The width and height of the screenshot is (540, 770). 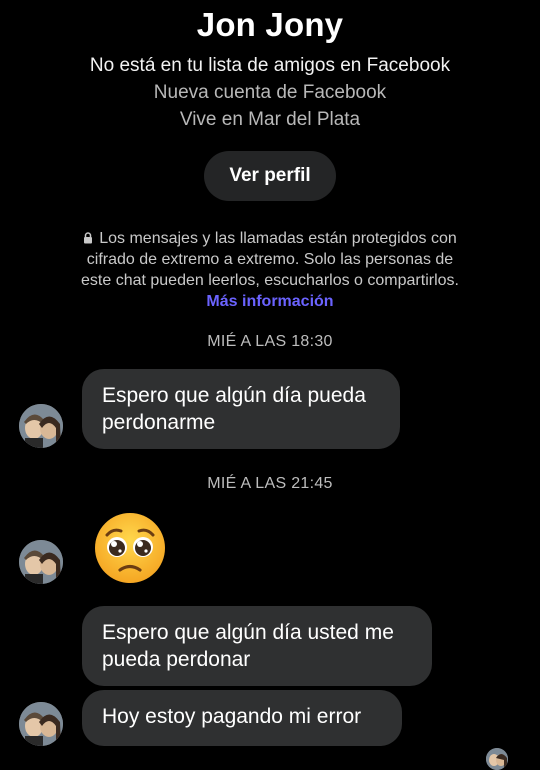 What do you see at coordinates (270, 341) in the screenshot?
I see `timestamp: MIÉ A LAS 18:30` at bounding box center [270, 341].